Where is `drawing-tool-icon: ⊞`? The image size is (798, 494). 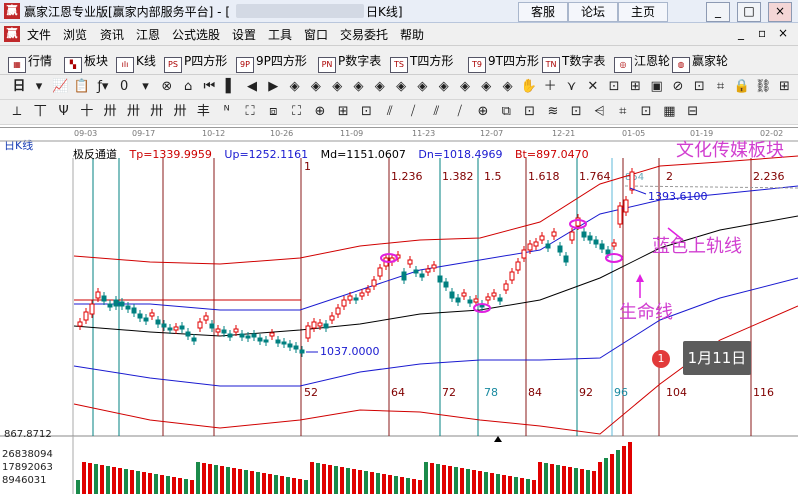
drawing-tool-icon: ⊞ is located at coordinates (343, 112).